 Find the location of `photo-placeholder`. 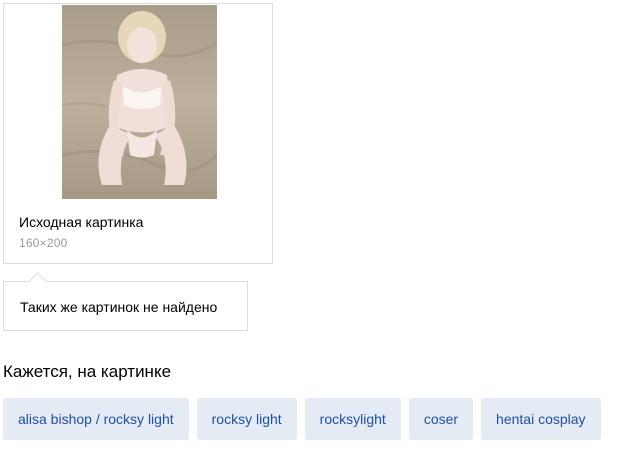

photo-placeholder is located at coordinates (139, 102).